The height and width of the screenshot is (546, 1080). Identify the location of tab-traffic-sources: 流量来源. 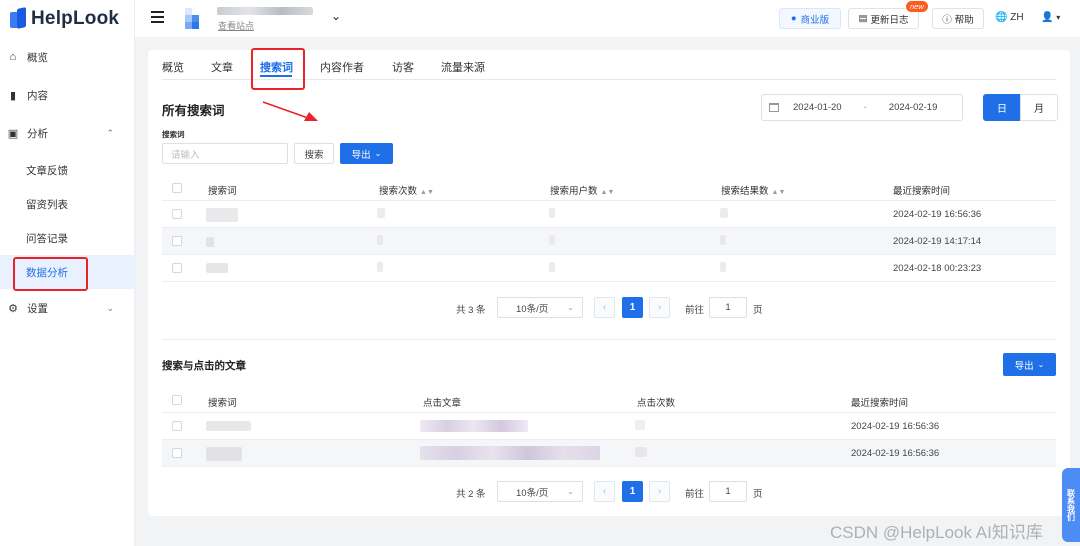
(463, 67).